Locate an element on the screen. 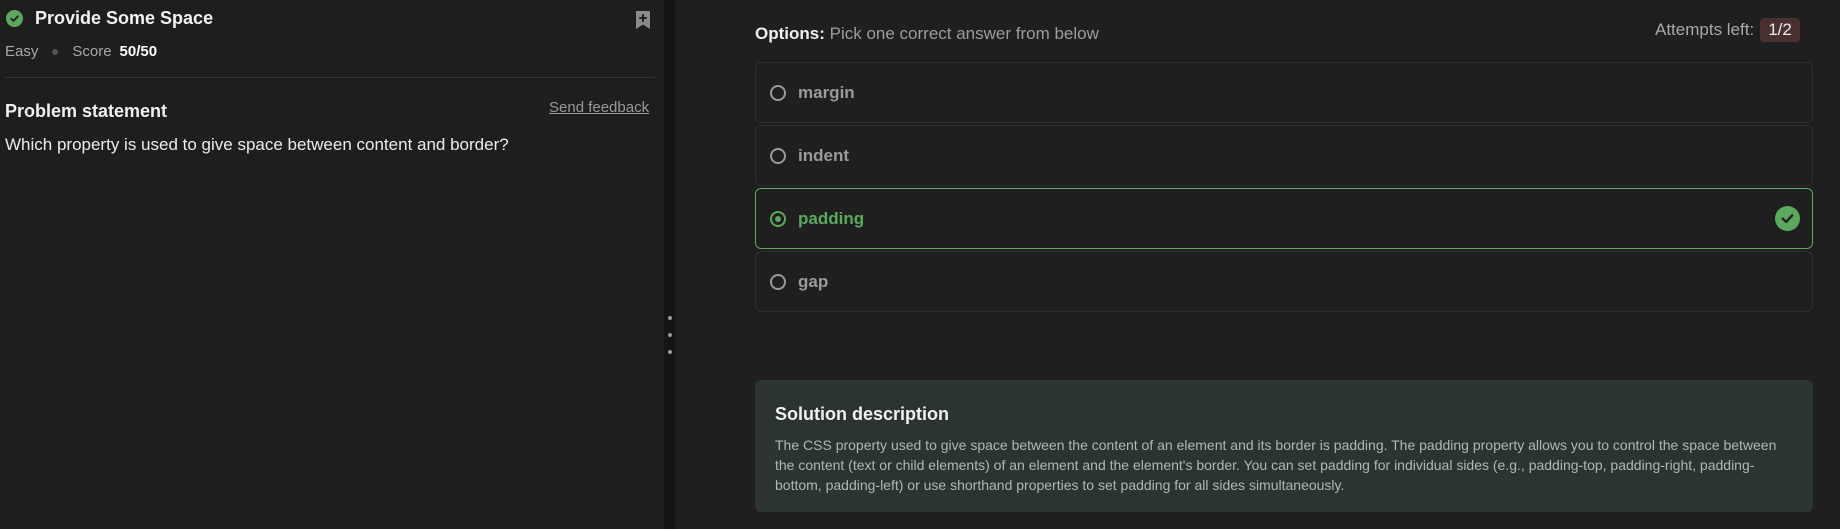 The height and width of the screenshot is (529, 1840). attempts-indicator: Attempts left: 1/2 is located at coordinates (1727, 30).